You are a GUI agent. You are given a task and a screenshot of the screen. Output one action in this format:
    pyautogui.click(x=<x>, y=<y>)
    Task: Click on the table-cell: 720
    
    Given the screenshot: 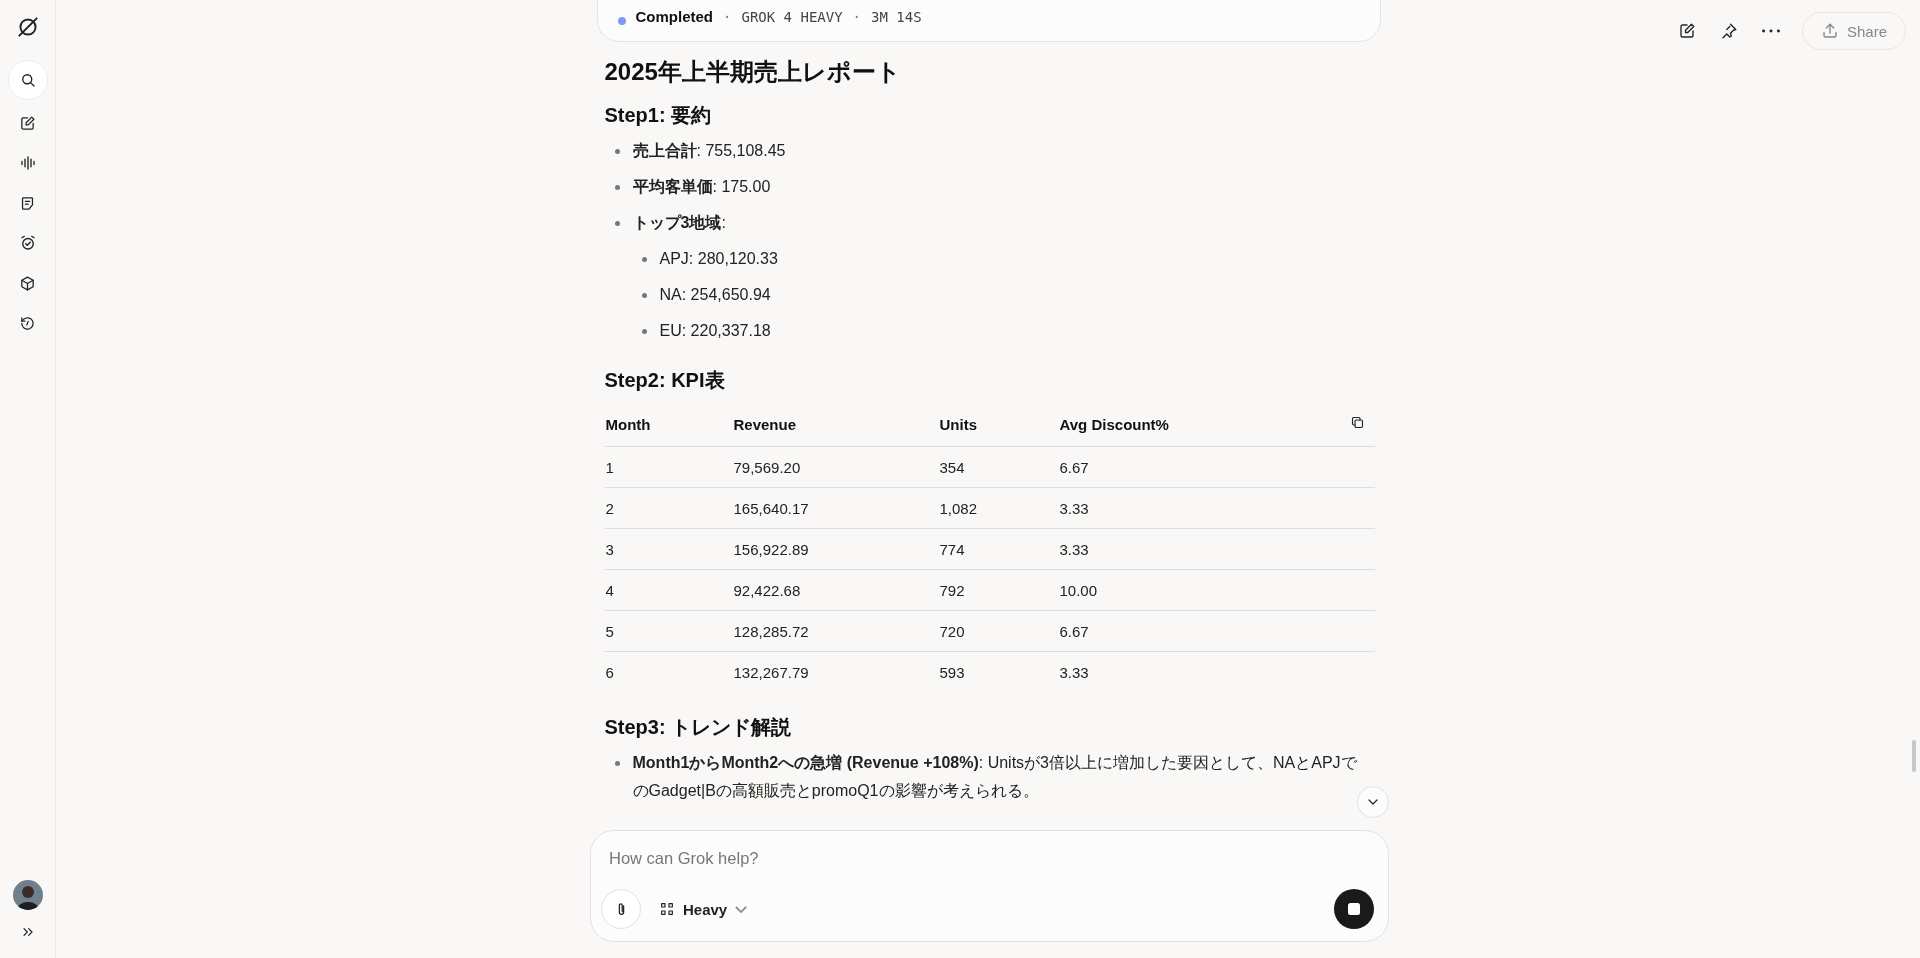 What is the action you would take?
    pyautogui.click(x=952, y=631)
    